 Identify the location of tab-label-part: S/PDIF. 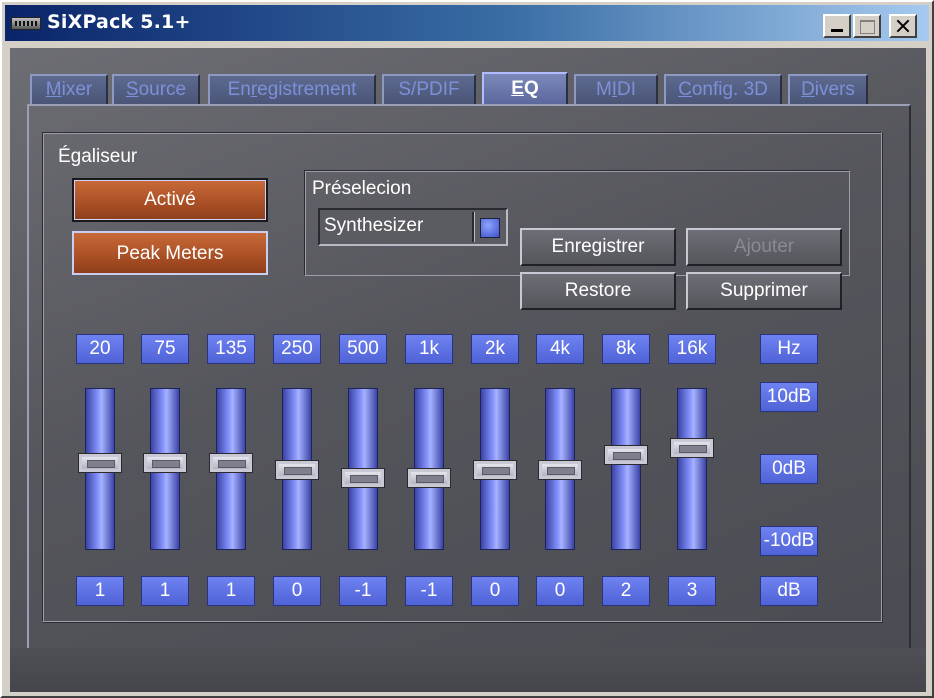
(429, 89).